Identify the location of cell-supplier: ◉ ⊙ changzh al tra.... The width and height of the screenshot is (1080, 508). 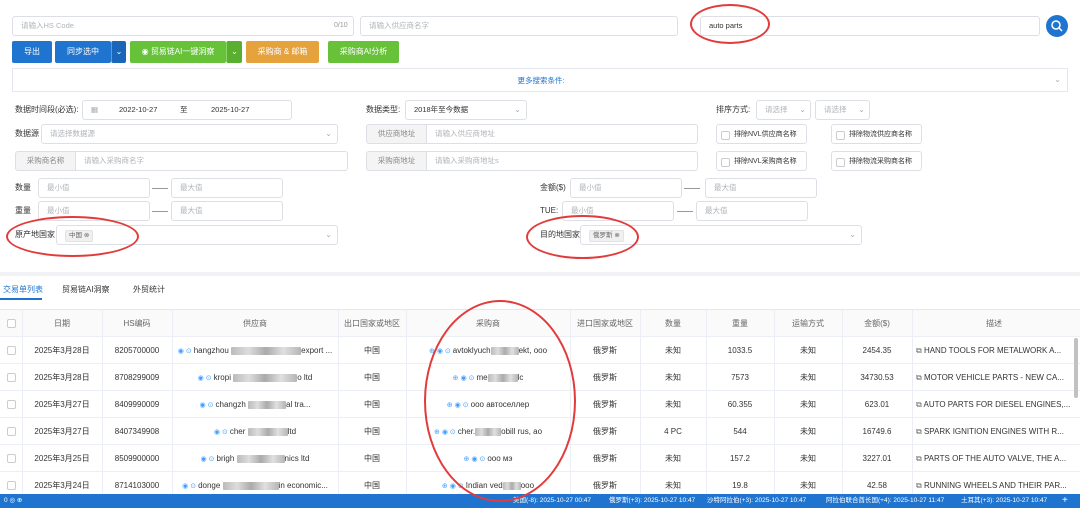
(255, 404).